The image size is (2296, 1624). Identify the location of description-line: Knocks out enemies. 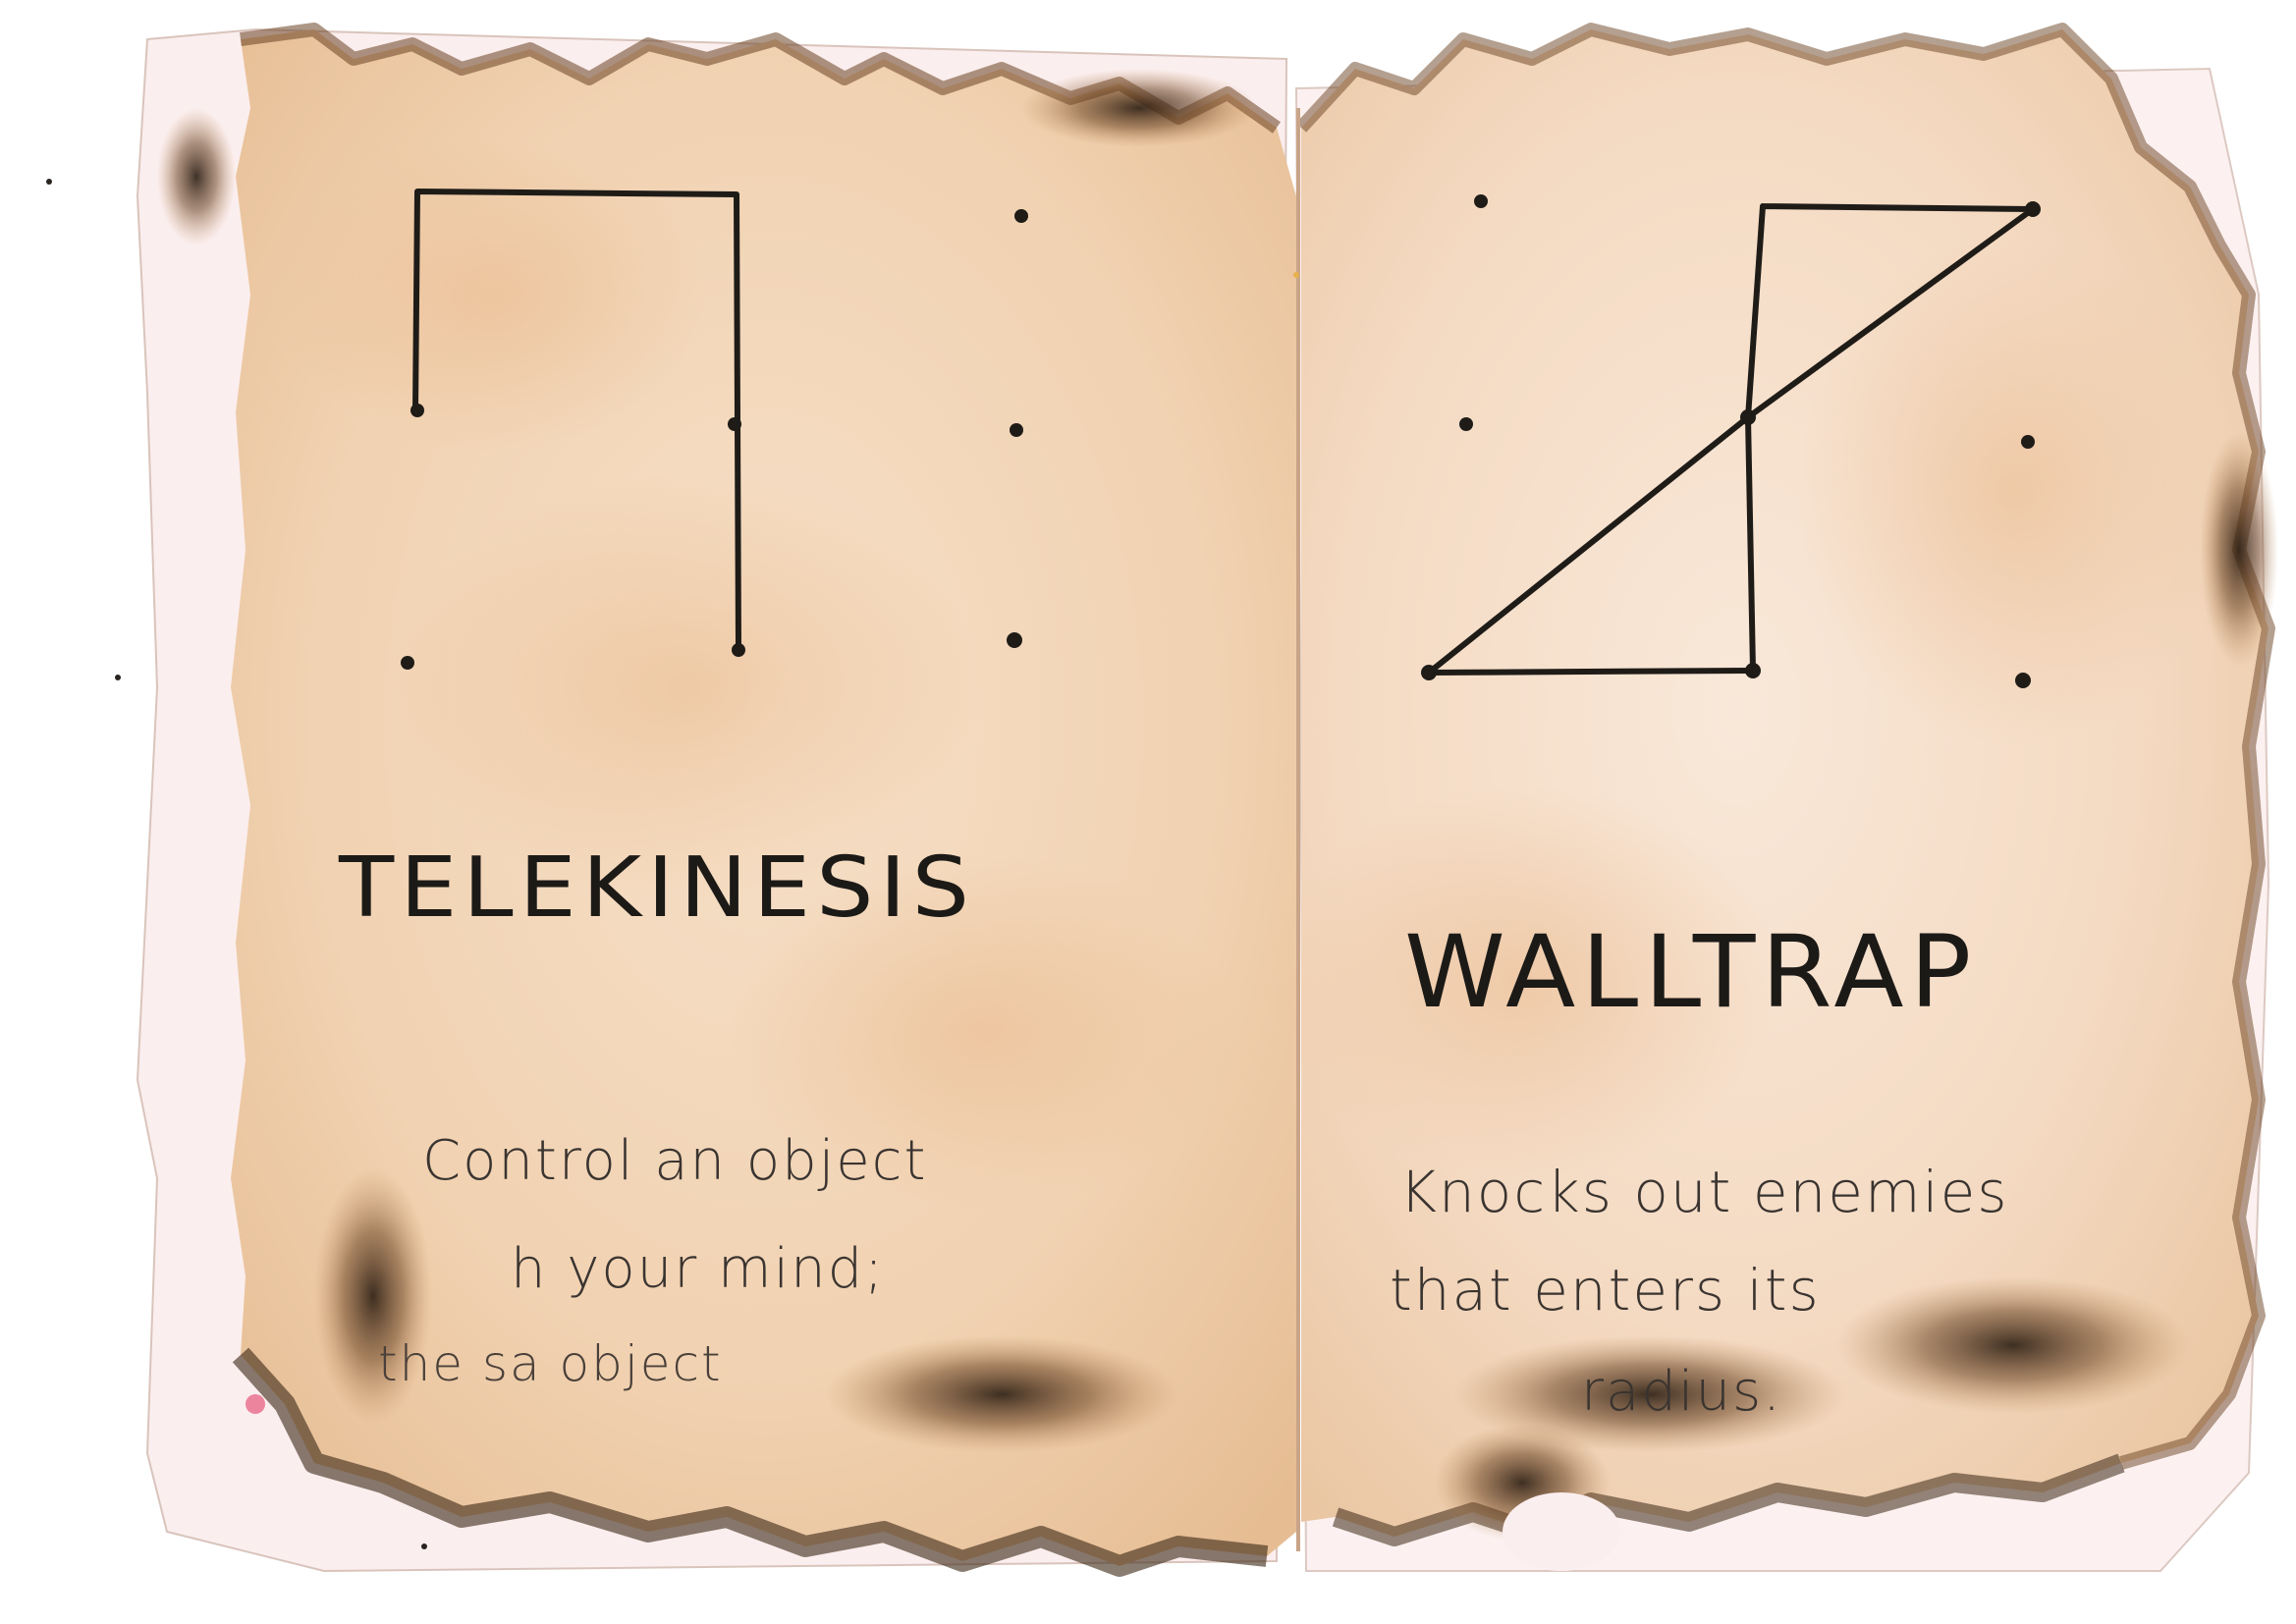
(1704, 1192).